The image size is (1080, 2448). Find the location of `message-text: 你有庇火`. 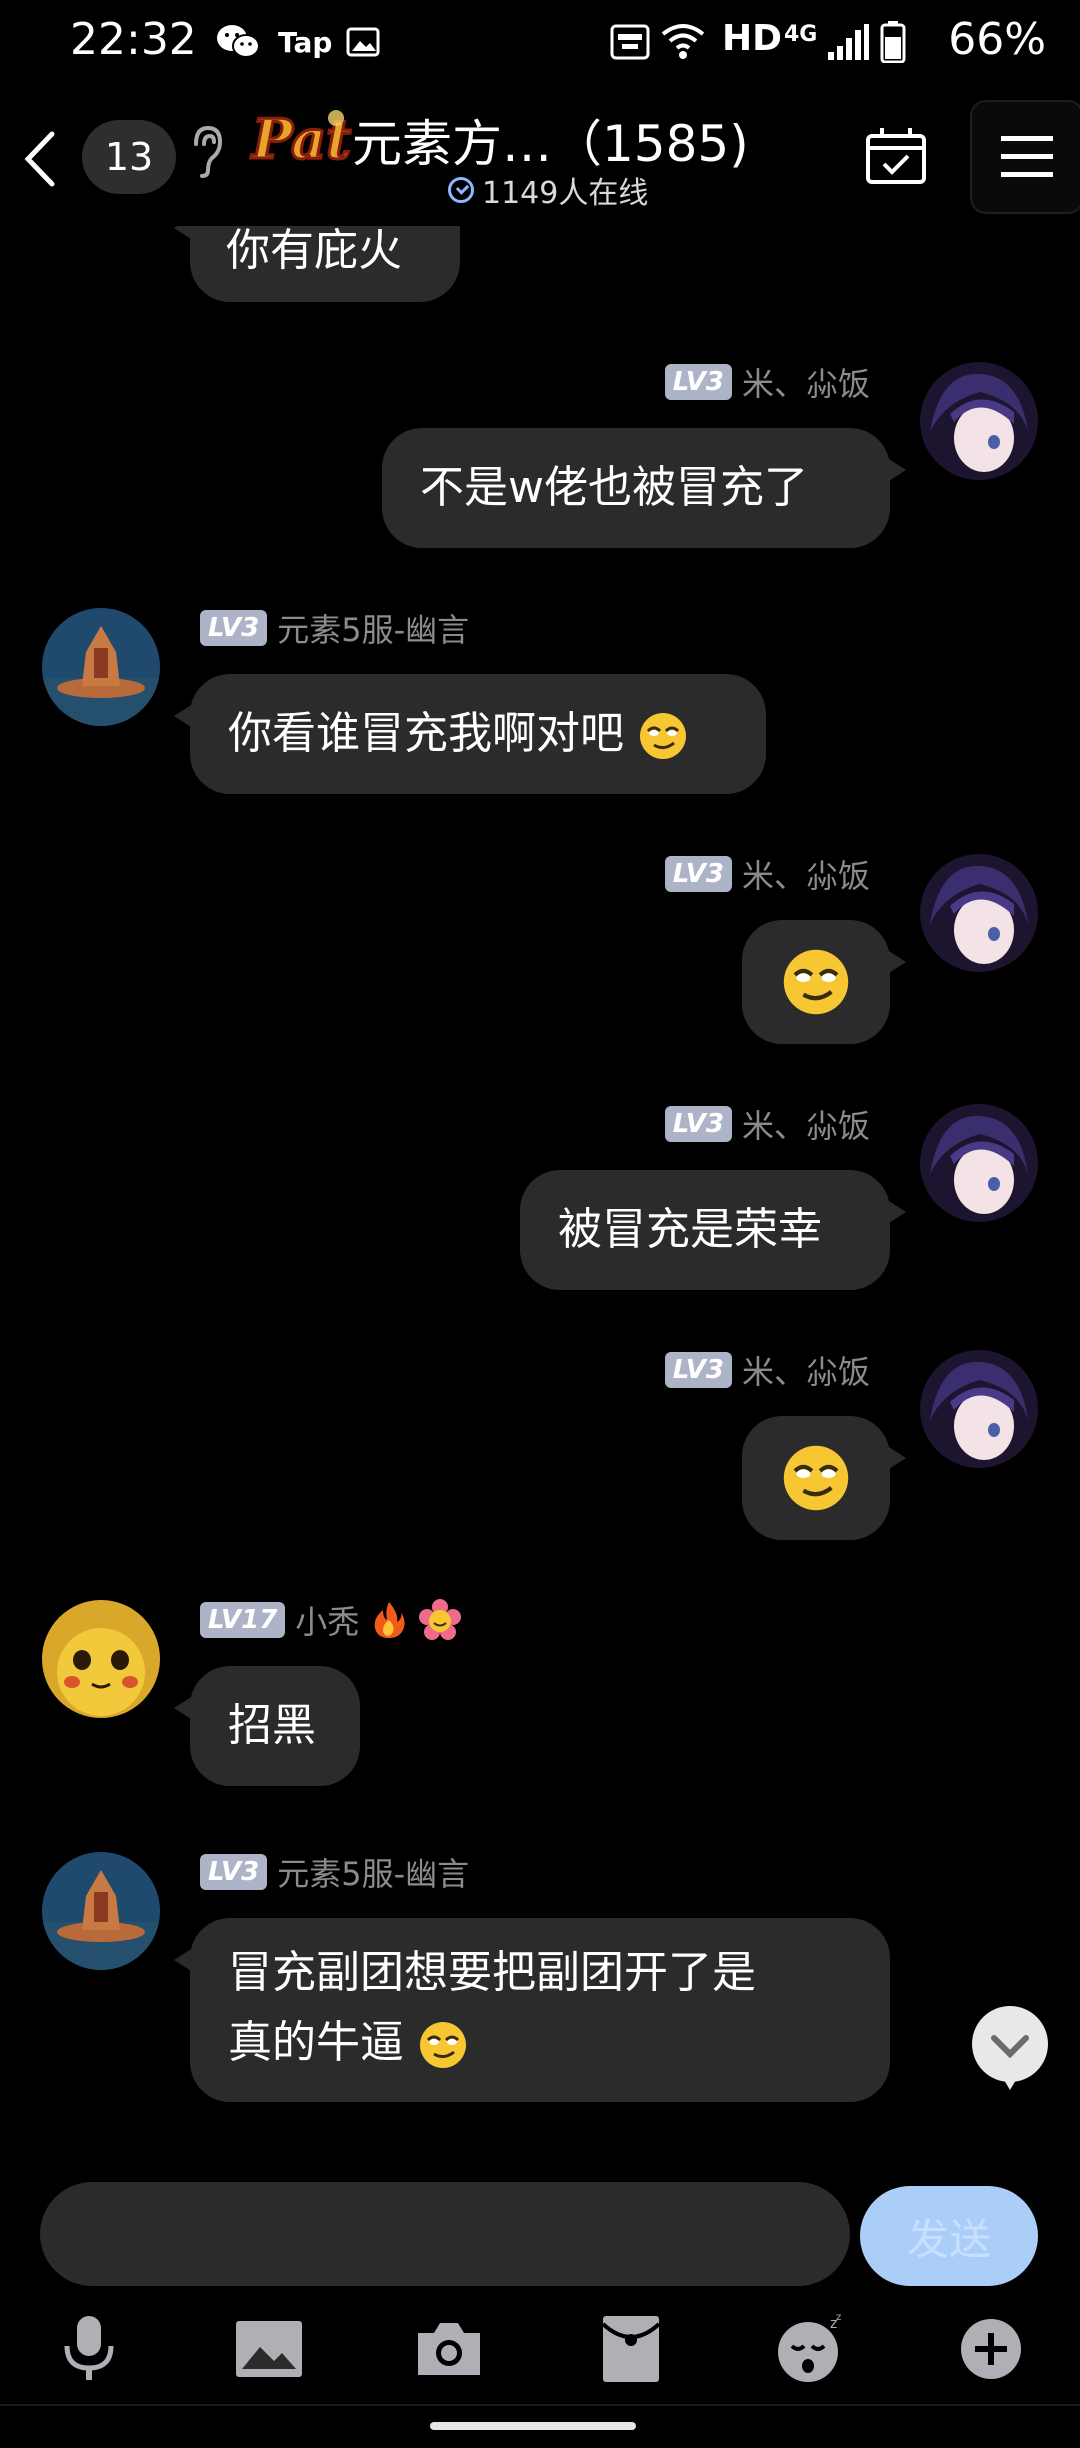

message-text: 你有庇火 is located at coordinates (314, 251).